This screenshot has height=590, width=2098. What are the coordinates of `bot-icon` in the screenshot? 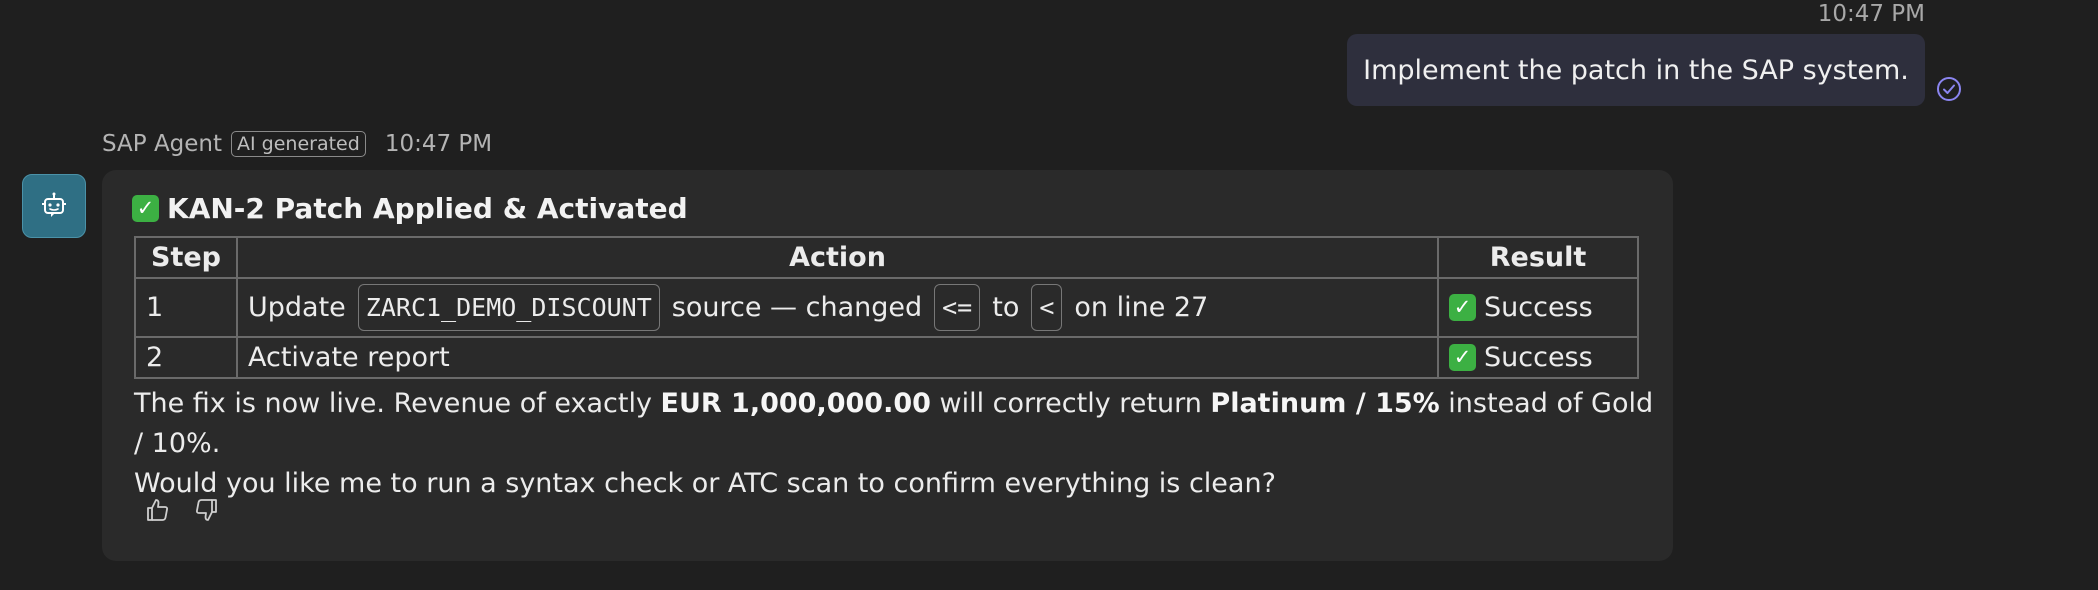 It's located at (54, 204).